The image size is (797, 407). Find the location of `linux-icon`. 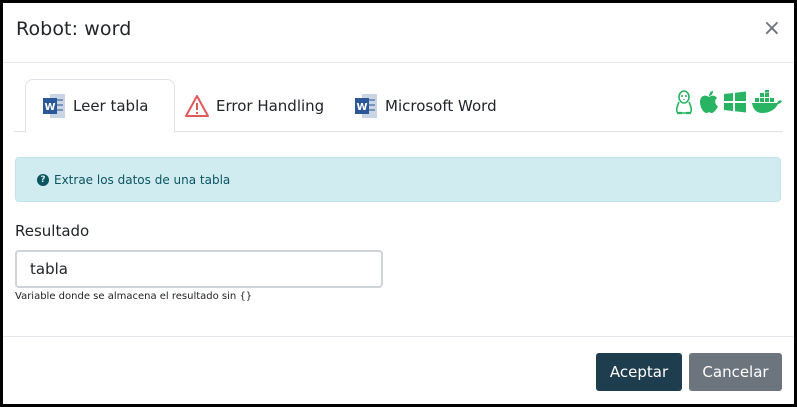

linux-icon is located at coordinates (684, 102).